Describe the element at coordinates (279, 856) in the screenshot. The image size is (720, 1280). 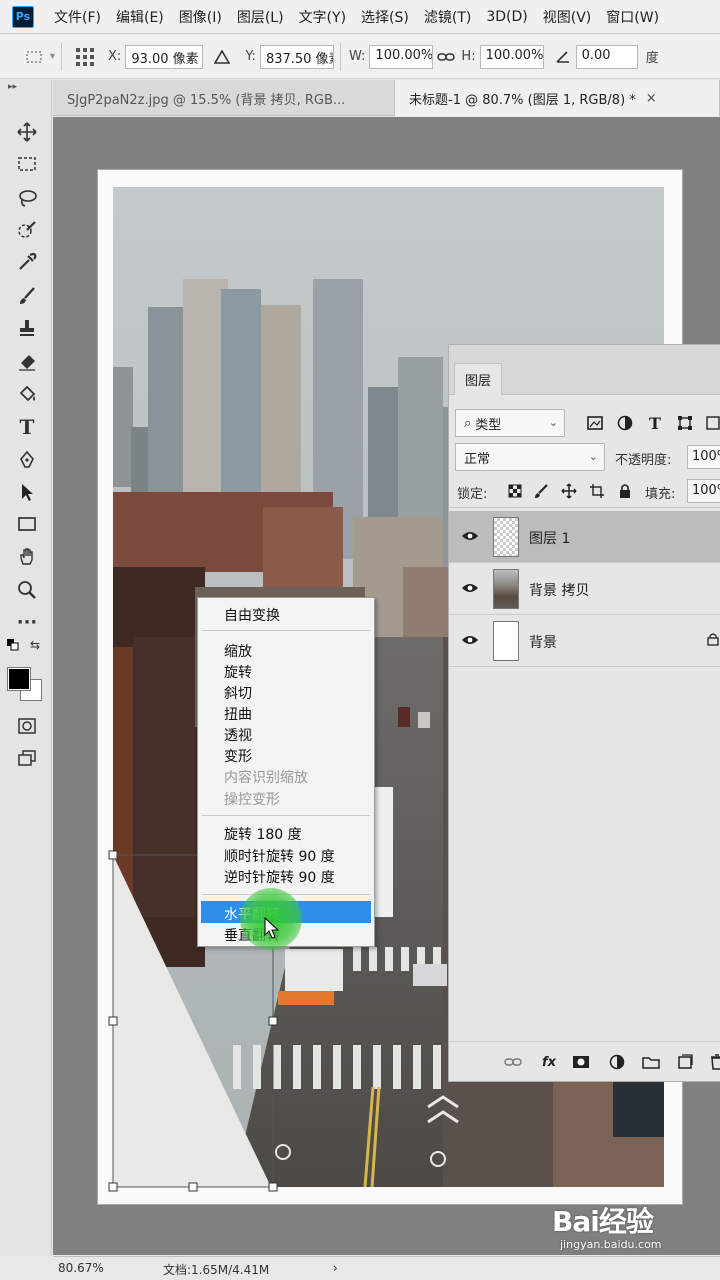
I see `menu-item-rotate-90-cw: 顺时针旋转 90 度` at that location.